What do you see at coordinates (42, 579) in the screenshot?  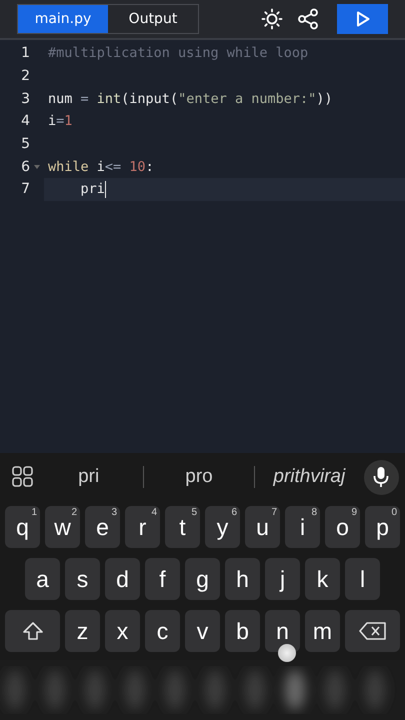 I see `letter-key: a` at bounding box center [42, 579].